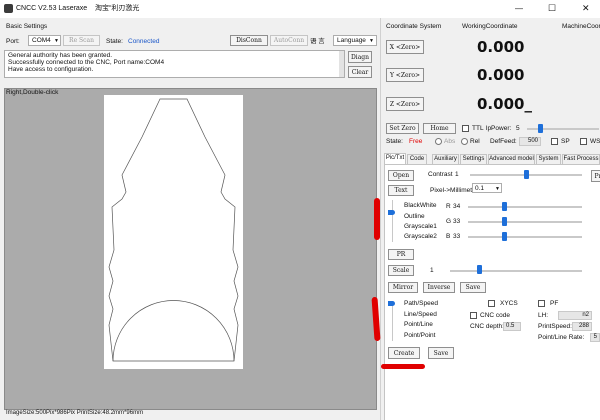  I want to click on path-mode-point-line: Point/Line, so click(418, 325).